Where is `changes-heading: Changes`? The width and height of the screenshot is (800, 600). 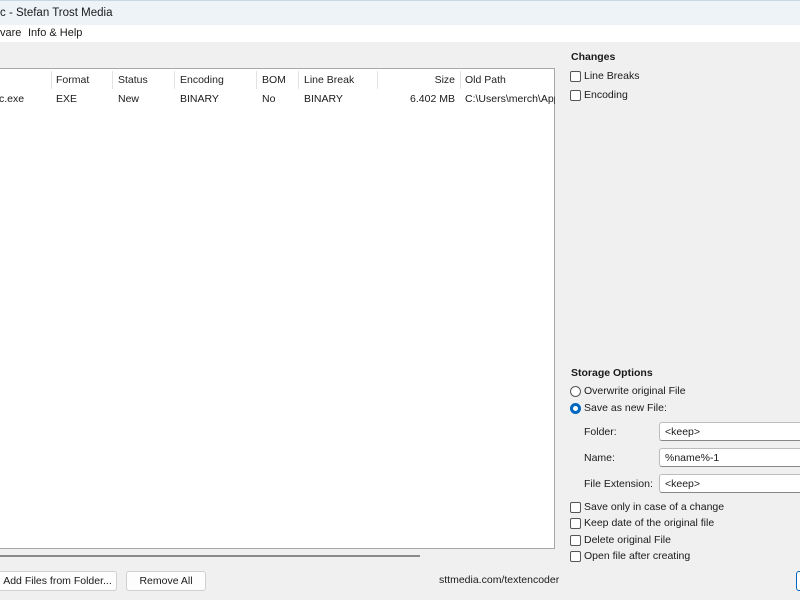 changes-heading: Changes is located at coordinates (593, 57).